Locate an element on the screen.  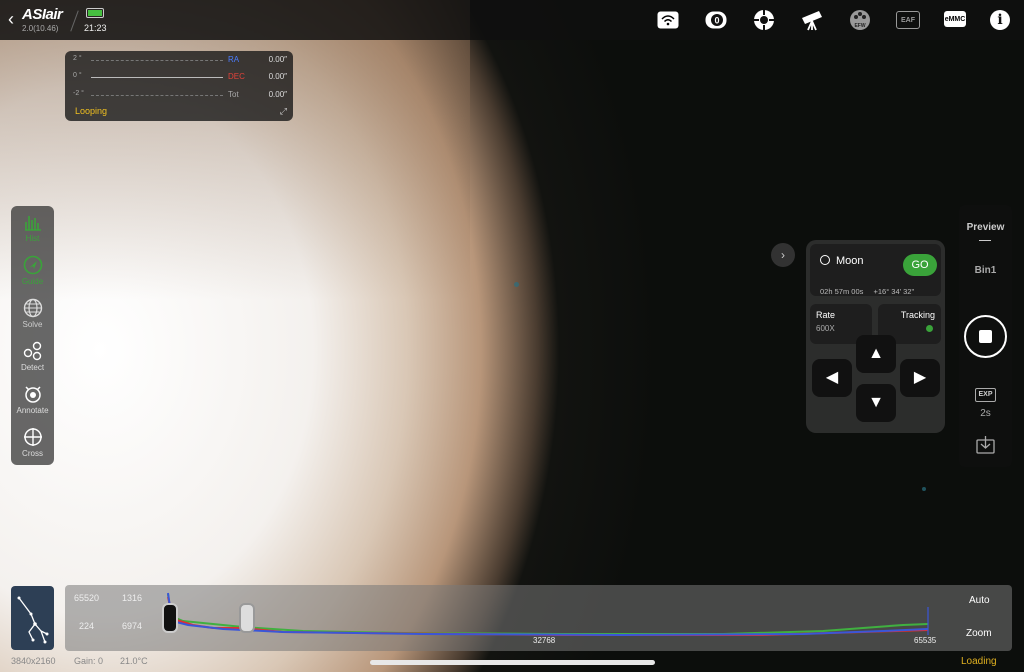
ra-label: RA is located at coordinates (234, 59).